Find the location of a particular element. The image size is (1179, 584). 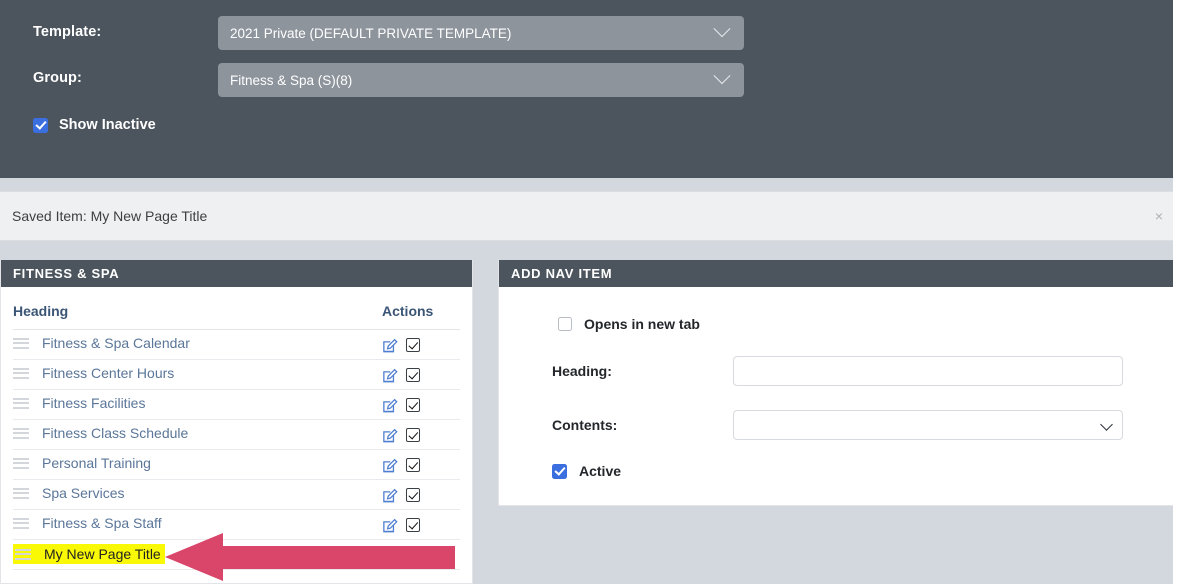

nav-item-heading-cell: Personal Training is located at coordinates (197, 464).